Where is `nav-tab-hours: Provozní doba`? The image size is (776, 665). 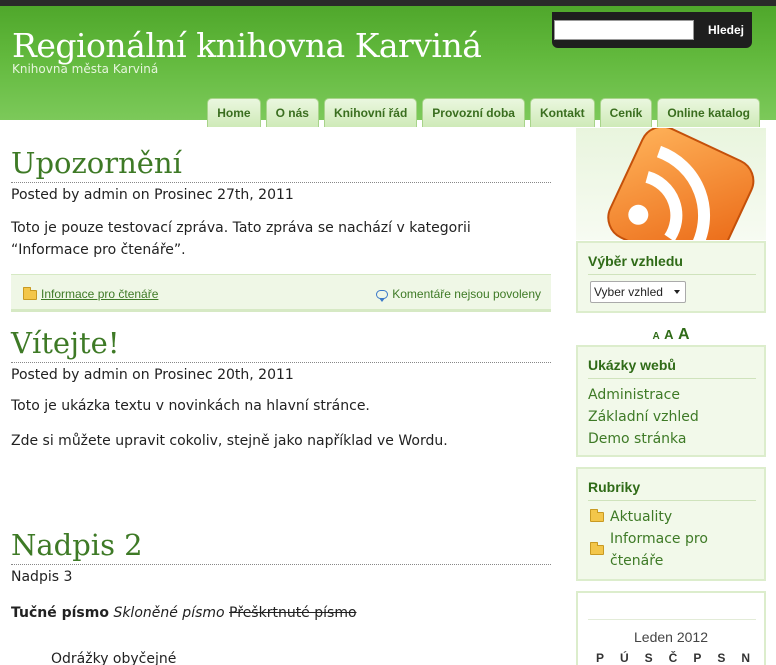
nav-tab-hours: Provozní doba is located at coordinates (473, 112).